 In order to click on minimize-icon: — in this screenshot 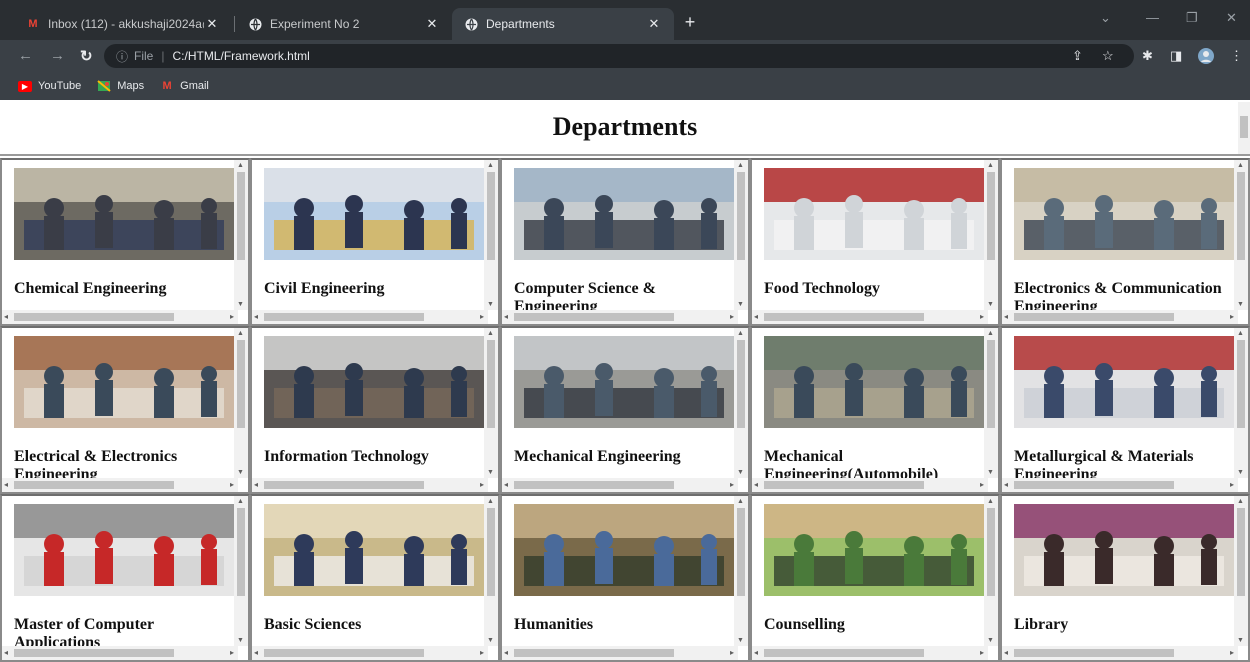, I will do `click(1152, 17)`.